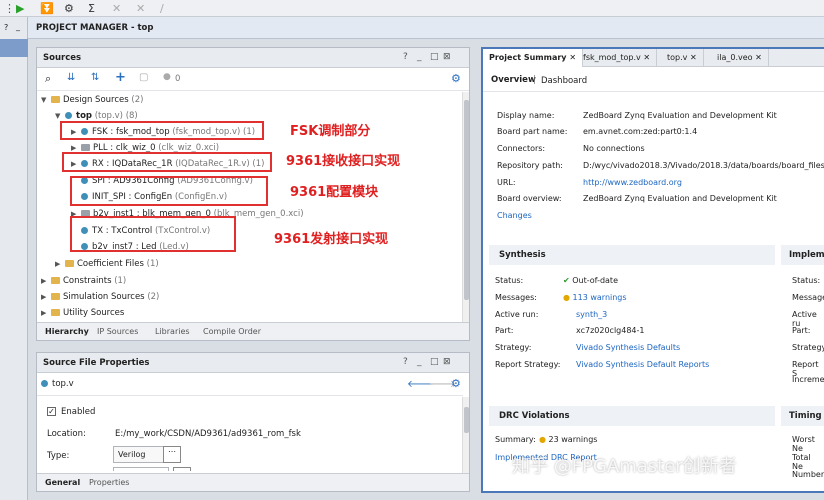  I want to click on timing-number-label: Number, so click(808, 474).